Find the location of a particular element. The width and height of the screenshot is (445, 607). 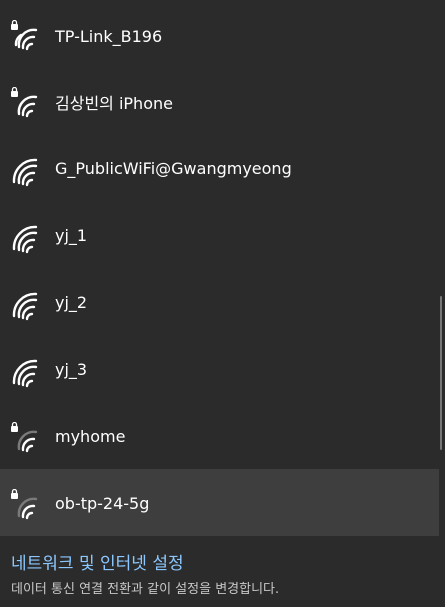

network-ssid: myhome is located at coordinates (90, 436).